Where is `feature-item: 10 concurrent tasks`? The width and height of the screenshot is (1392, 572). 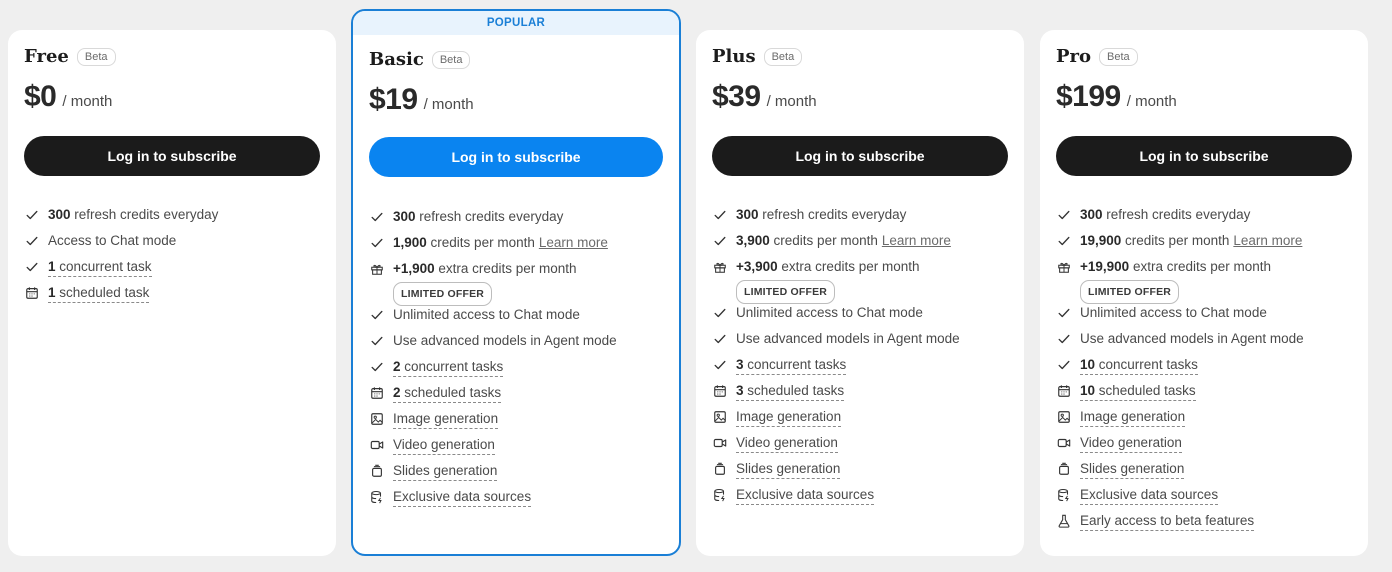 feature-item: 10 concurrent tasks is located at coordinates (1204, 369).